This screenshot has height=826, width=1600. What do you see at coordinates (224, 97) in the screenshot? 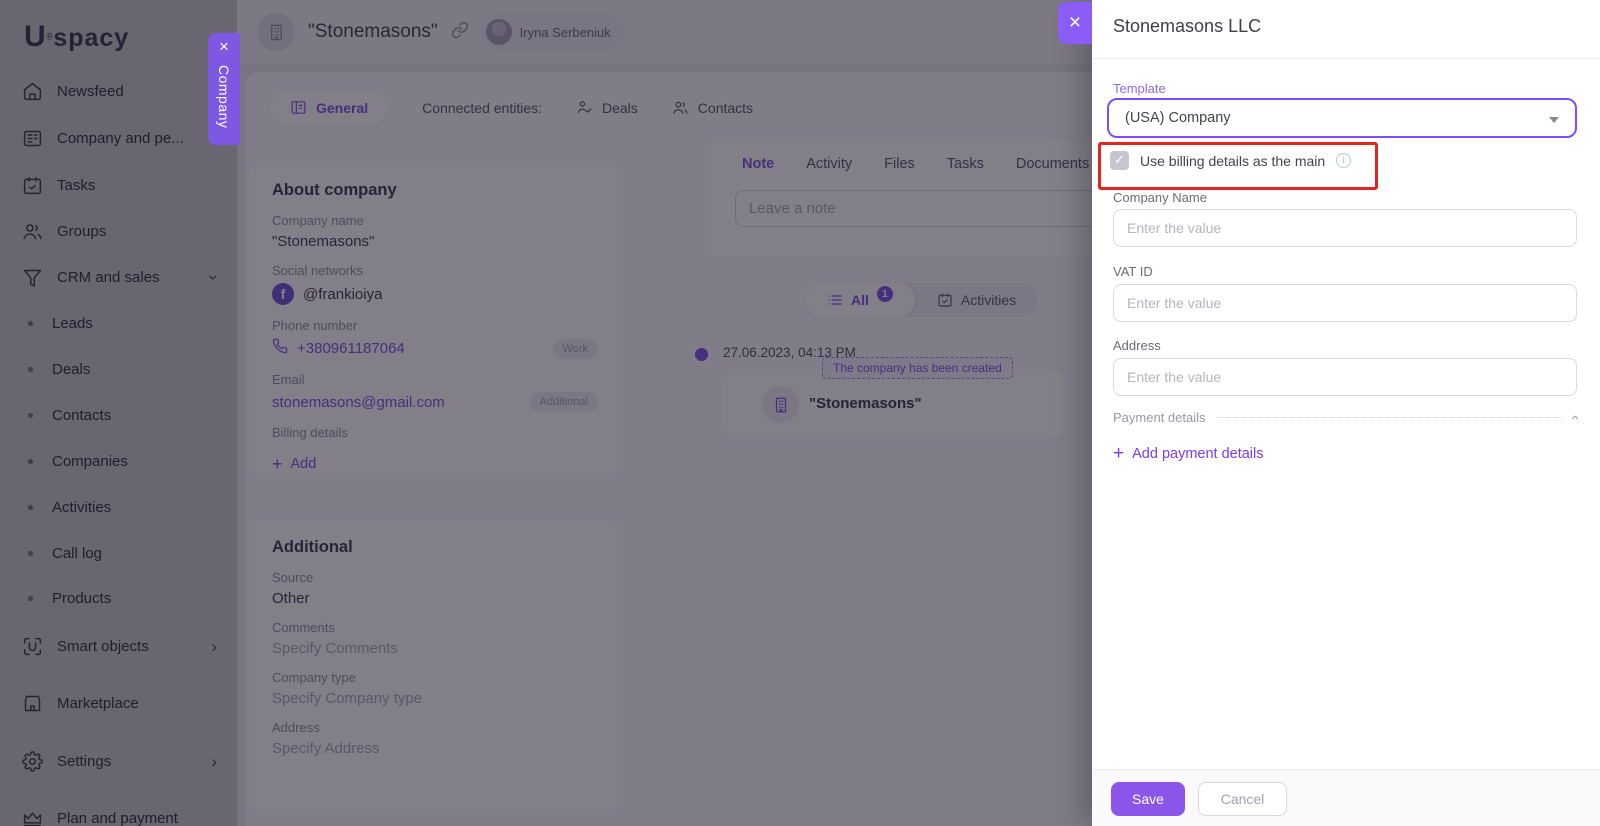
I see `company-tab-label: Company` at bounding box center [224, 97].